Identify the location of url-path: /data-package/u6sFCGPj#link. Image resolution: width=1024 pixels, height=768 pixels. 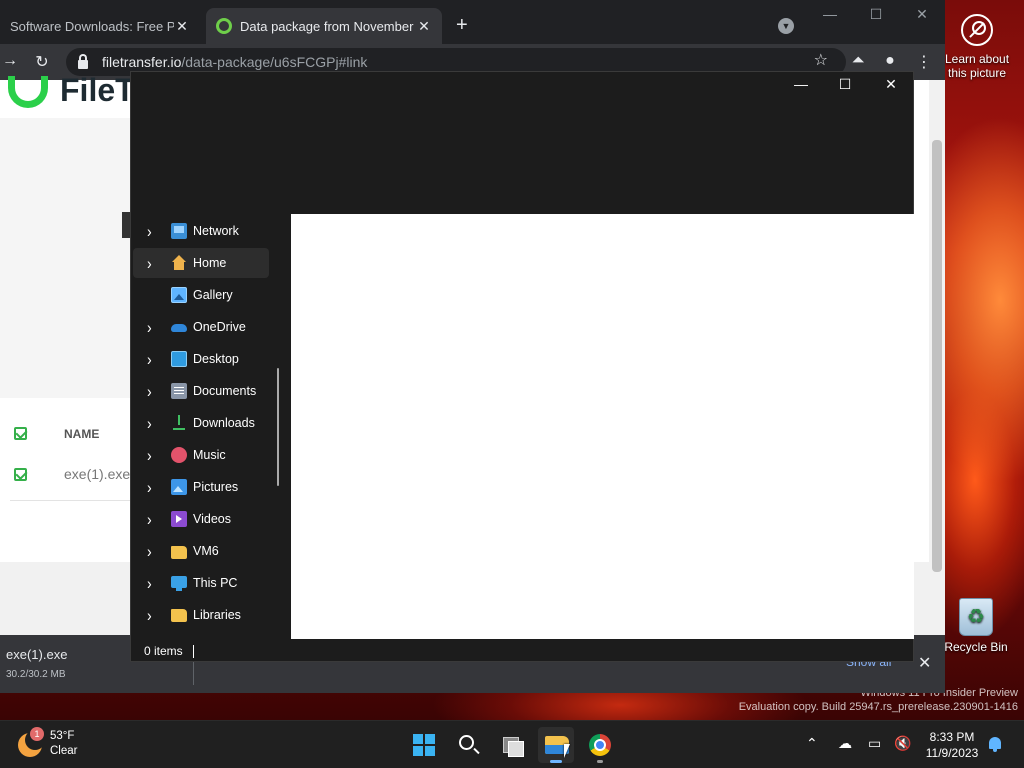
(274, 62).